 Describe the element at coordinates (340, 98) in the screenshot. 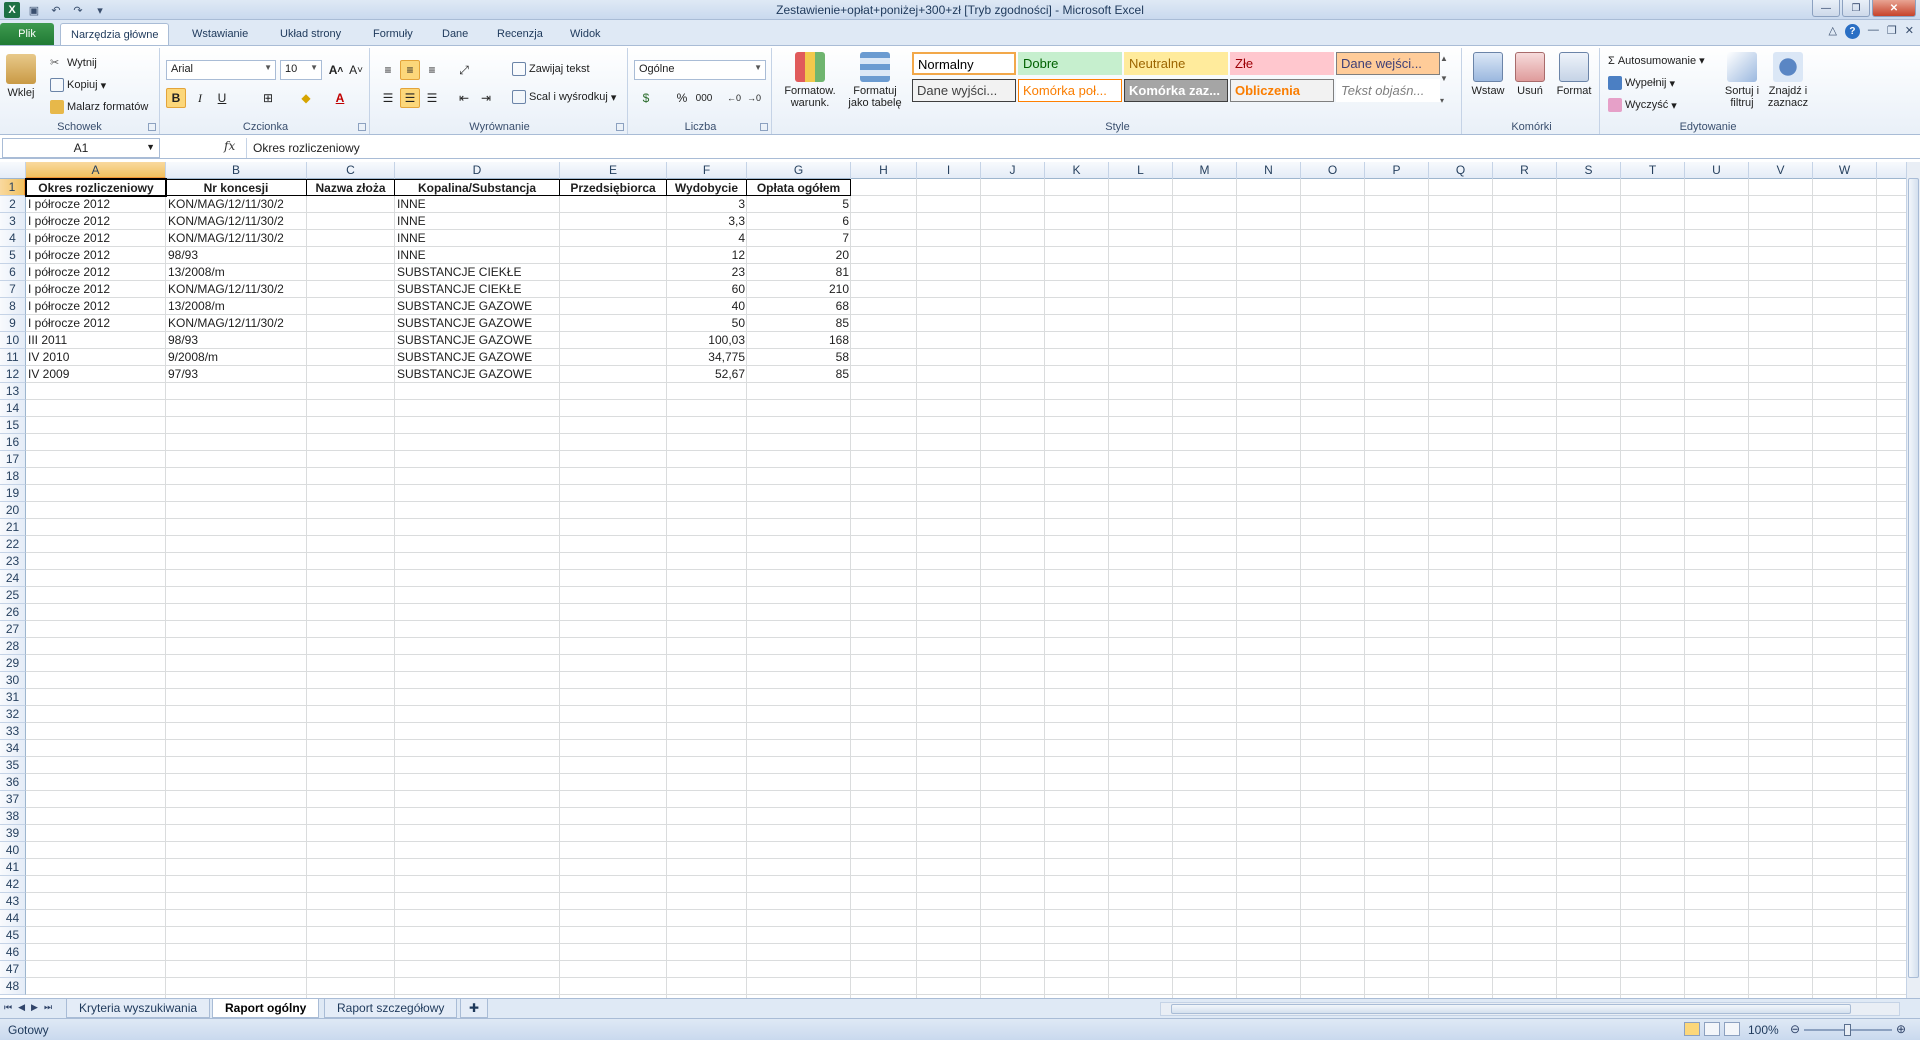

I see `font-color-icon: A` at that location.